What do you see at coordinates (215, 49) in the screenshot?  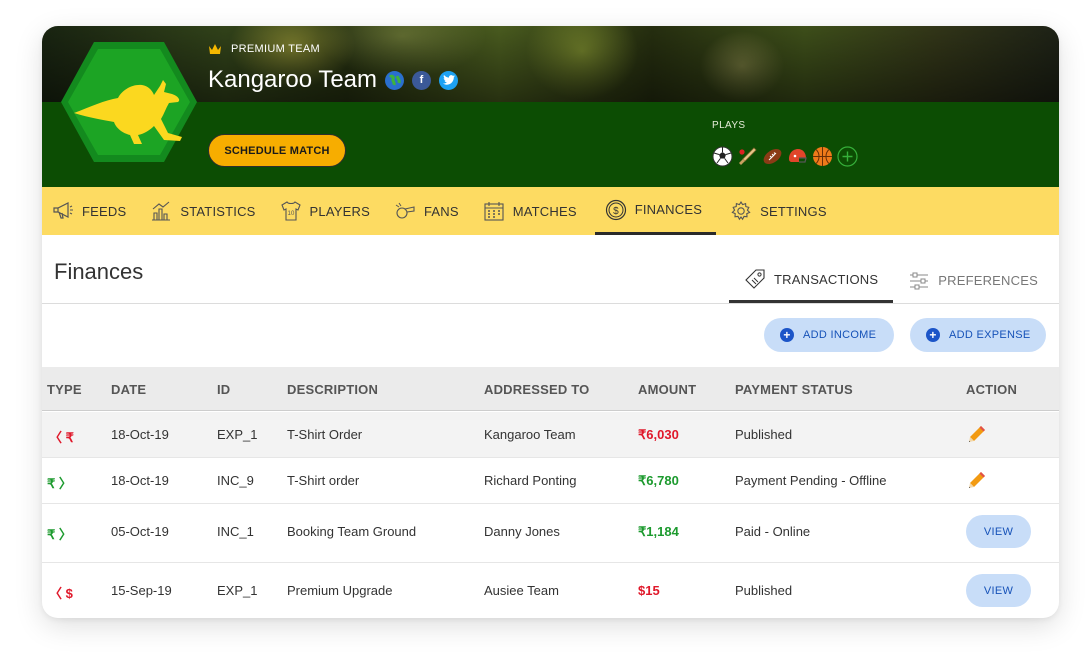 I see `crown-icon` at bounding box center [215, 49].